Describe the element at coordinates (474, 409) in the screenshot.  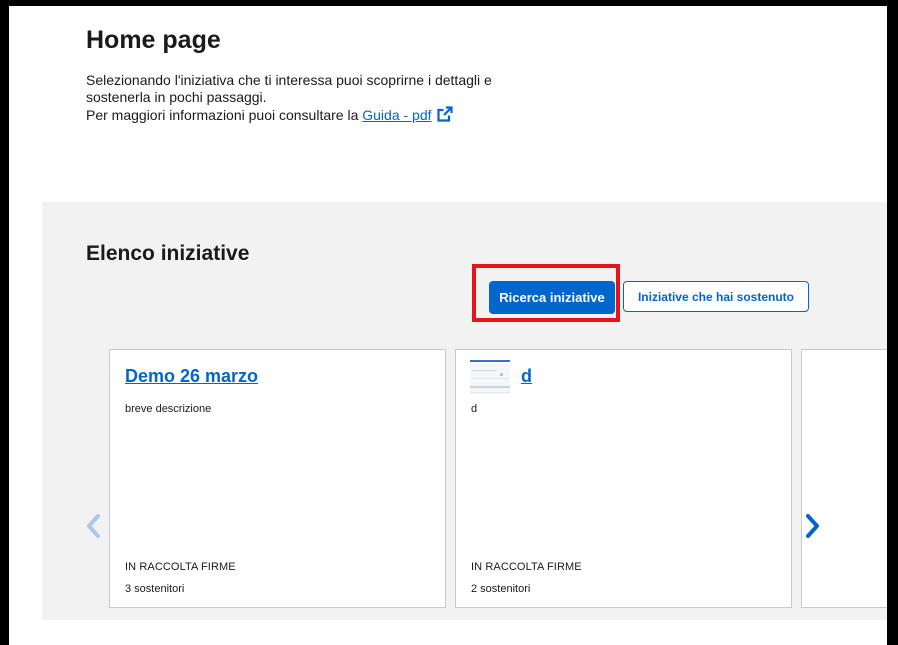
I see `initiative-card-description: d` at that location.